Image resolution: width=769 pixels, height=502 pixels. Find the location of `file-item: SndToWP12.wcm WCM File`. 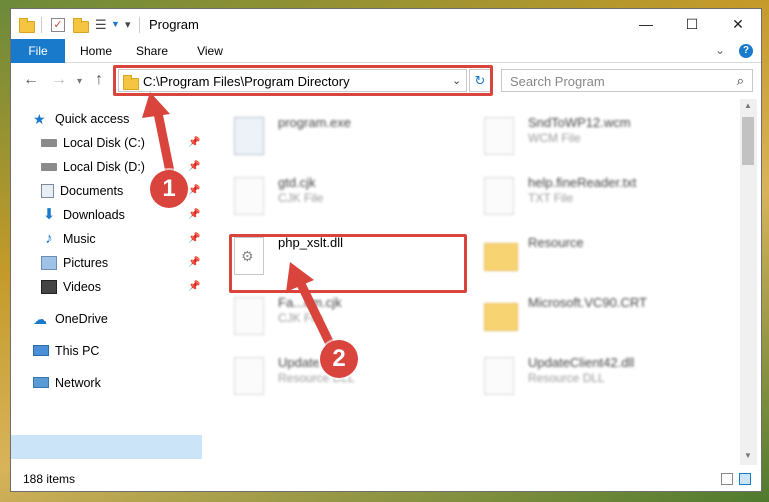

file-item: SndToWP12.wcm WCM File is located at coordinates (586, 141).